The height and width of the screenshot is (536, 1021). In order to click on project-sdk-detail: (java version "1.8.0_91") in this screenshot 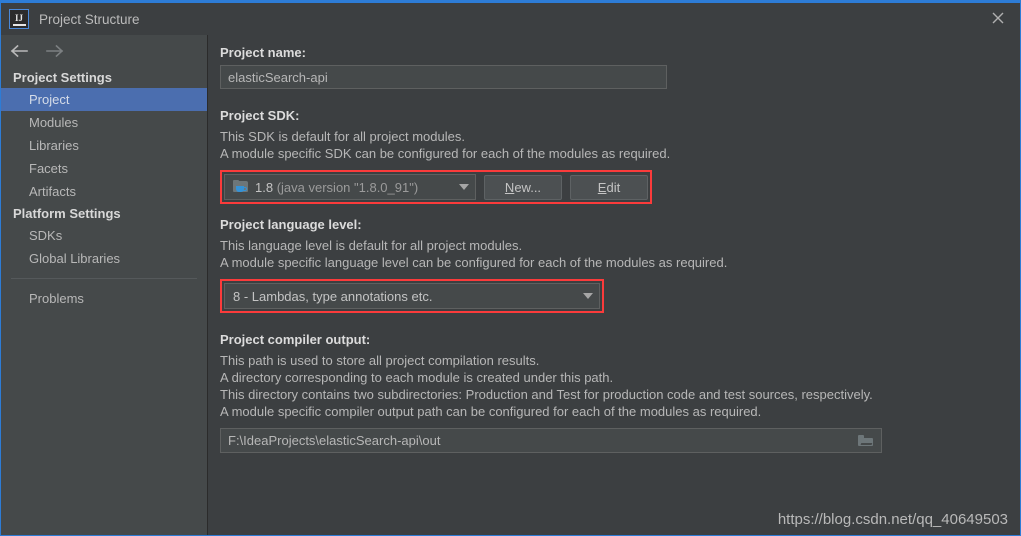, I will do `click(347, 187)`.